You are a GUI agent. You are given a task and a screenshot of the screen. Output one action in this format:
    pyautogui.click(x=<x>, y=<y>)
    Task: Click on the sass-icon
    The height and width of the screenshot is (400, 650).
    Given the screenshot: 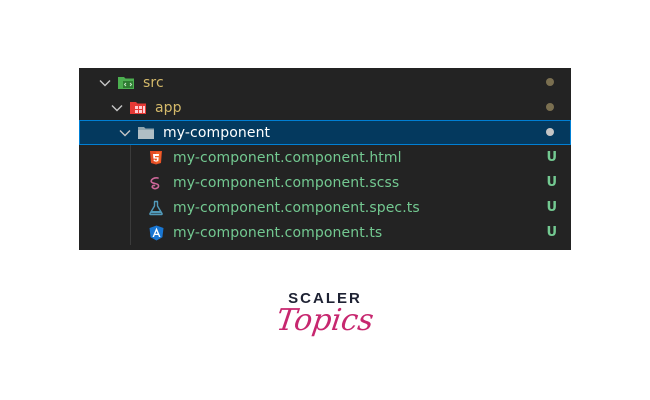 What is the action you would take?
    pyautogui.click(x=156, y=183)
    